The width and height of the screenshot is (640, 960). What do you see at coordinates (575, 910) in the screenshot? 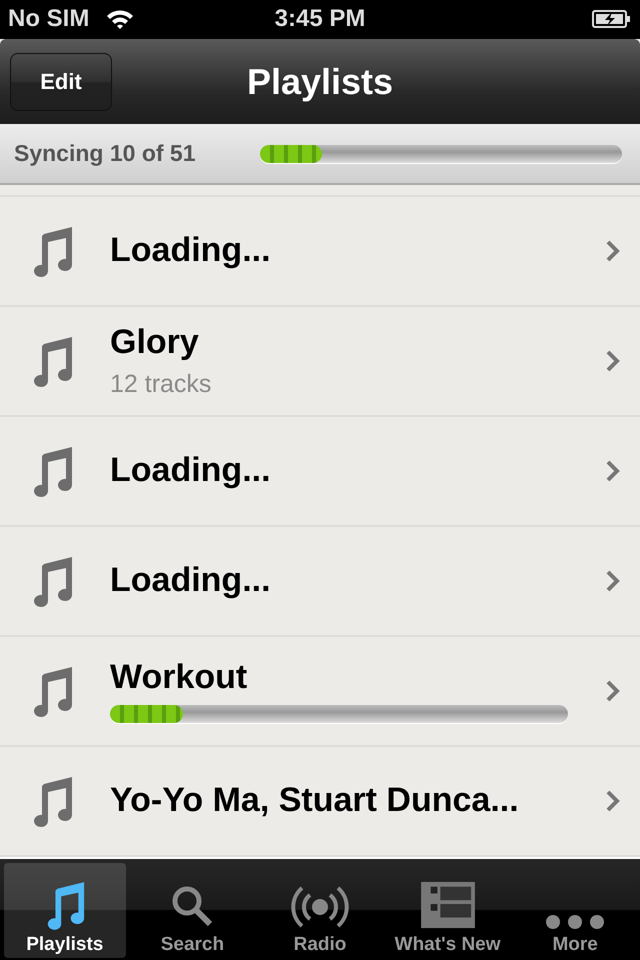
I see `tab: More` at bounding box center [575, 910].